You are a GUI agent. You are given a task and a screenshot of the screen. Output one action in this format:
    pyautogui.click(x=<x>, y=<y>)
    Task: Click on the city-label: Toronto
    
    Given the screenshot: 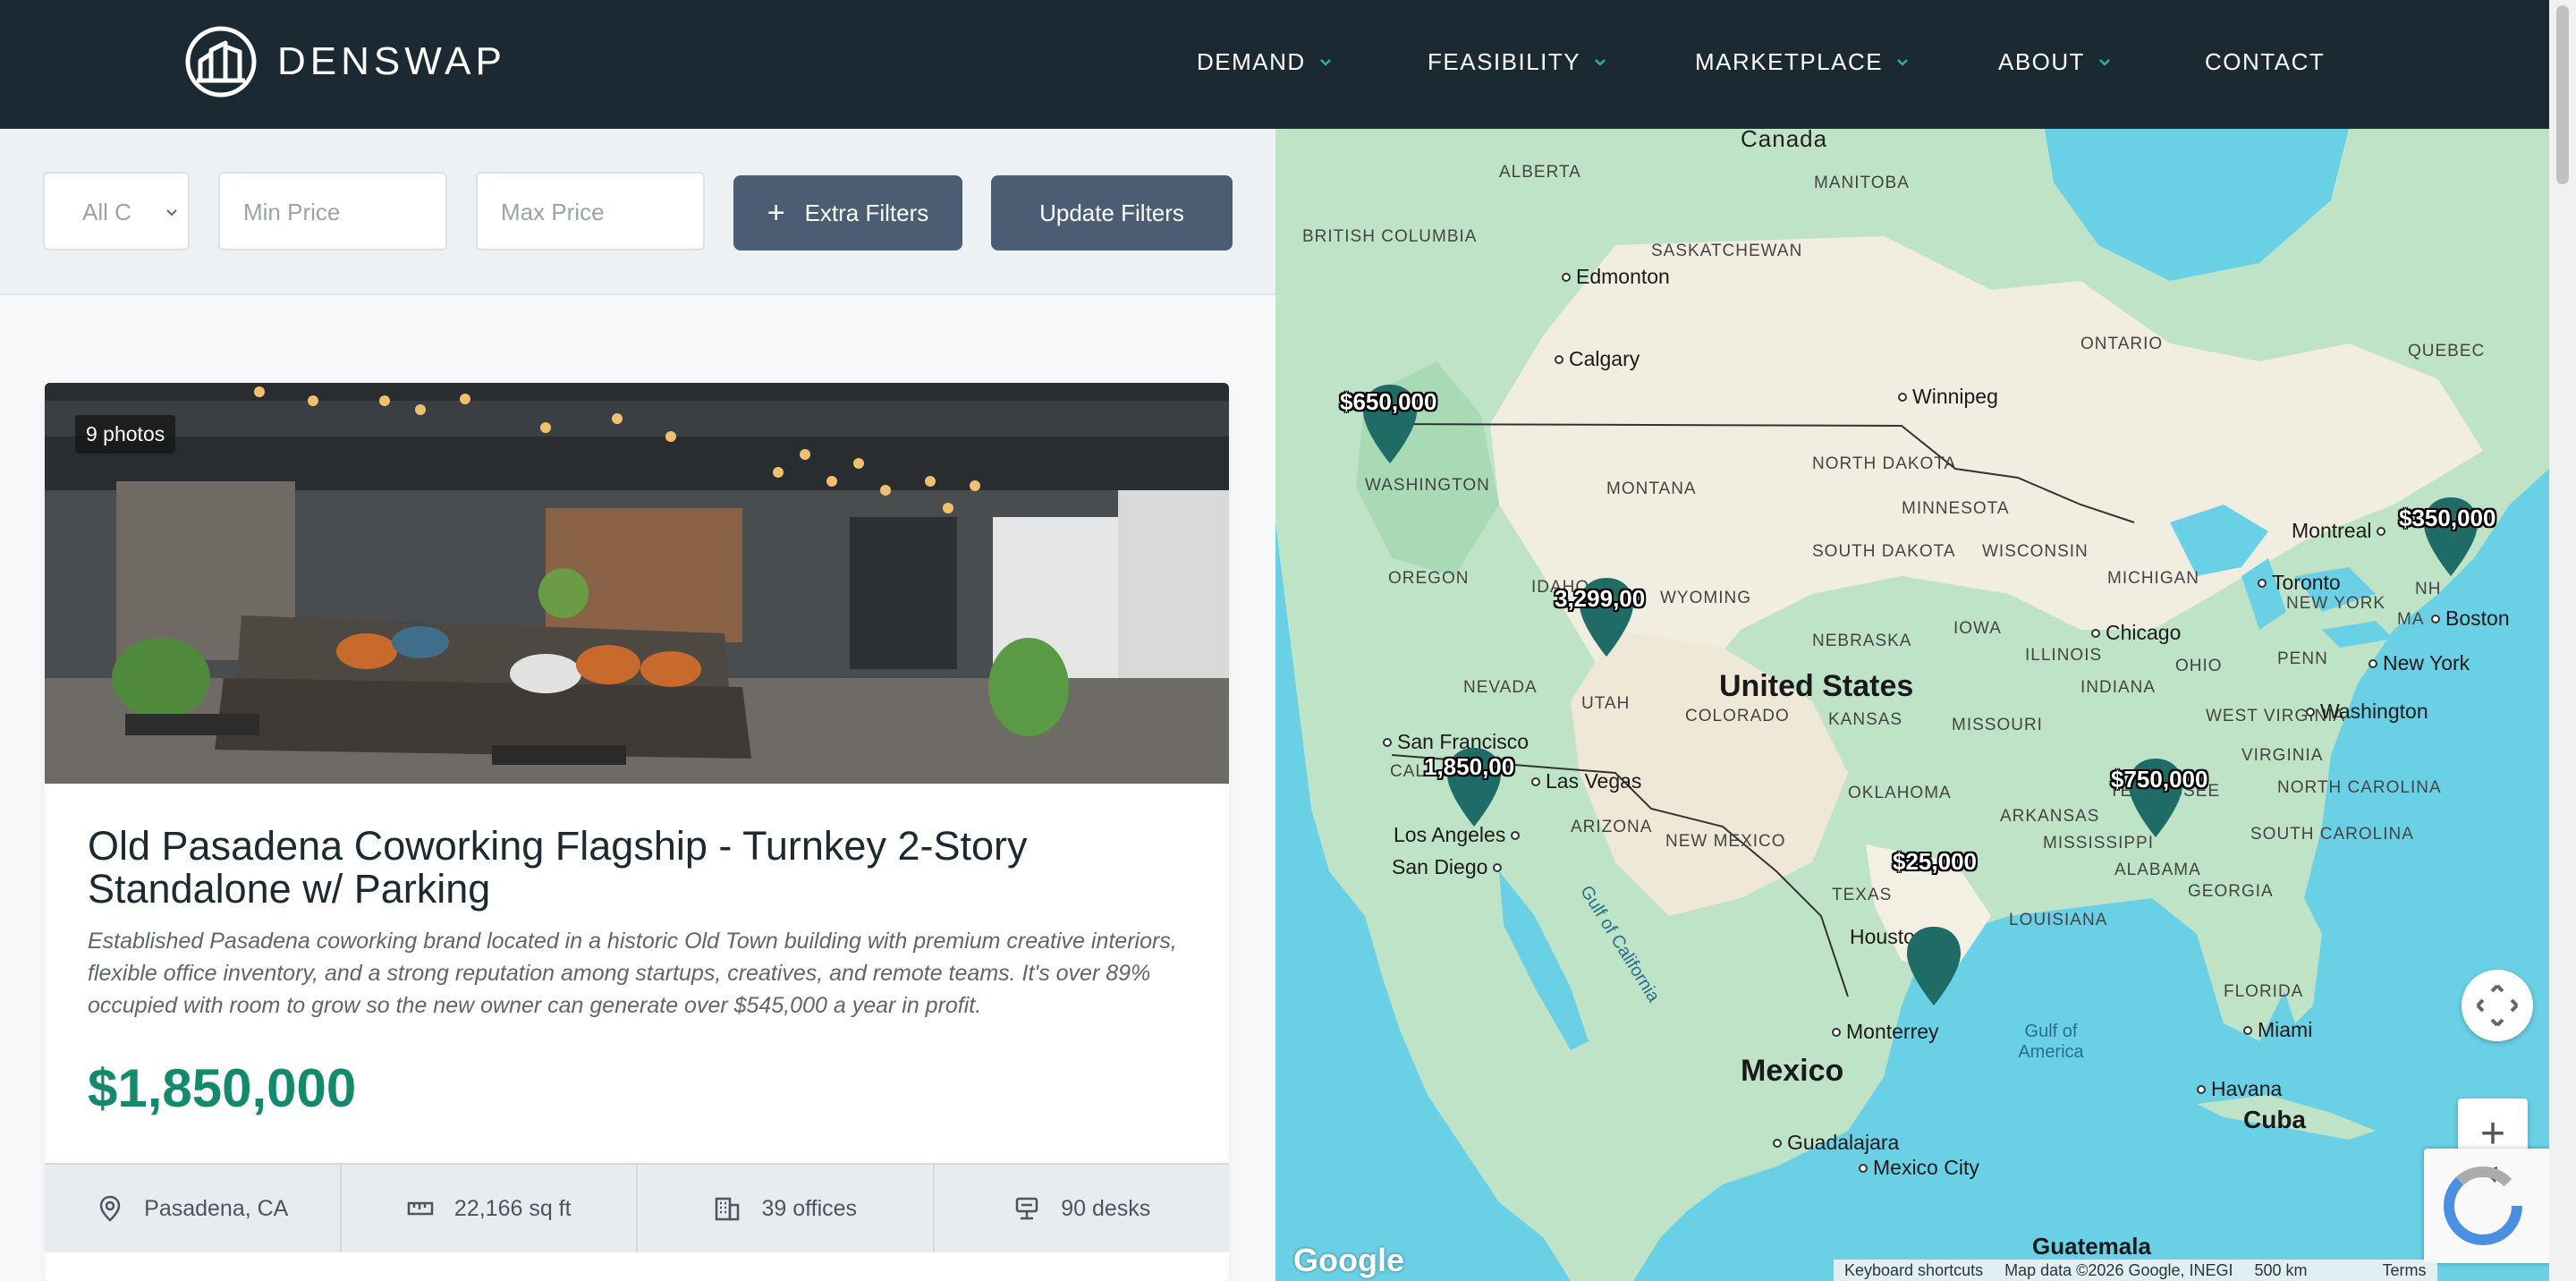 What is the action you would take?
    pyautogui.click(x=2299, y=583)
    